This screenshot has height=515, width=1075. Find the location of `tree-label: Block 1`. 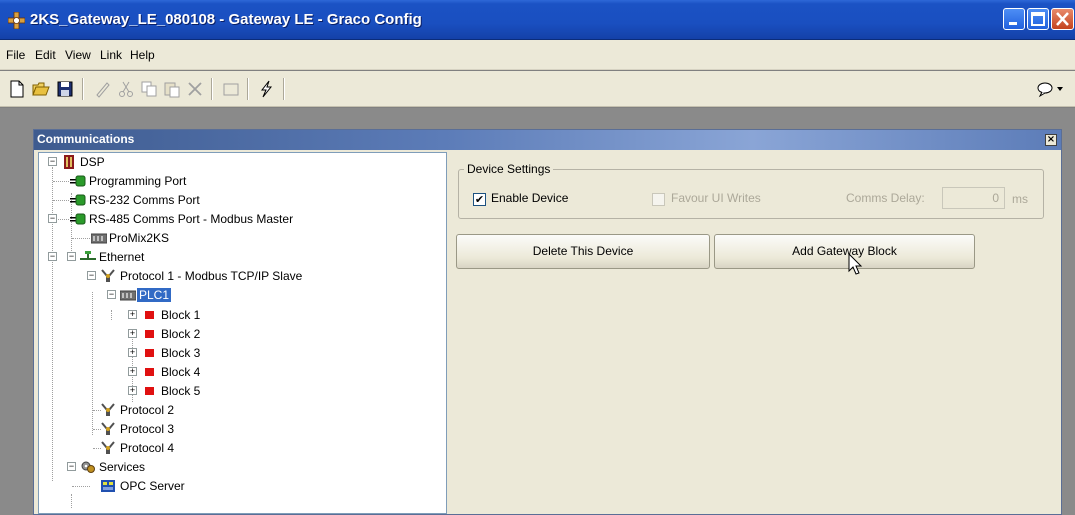

tree-label: Block 1 is located at coordinates (181, 315).